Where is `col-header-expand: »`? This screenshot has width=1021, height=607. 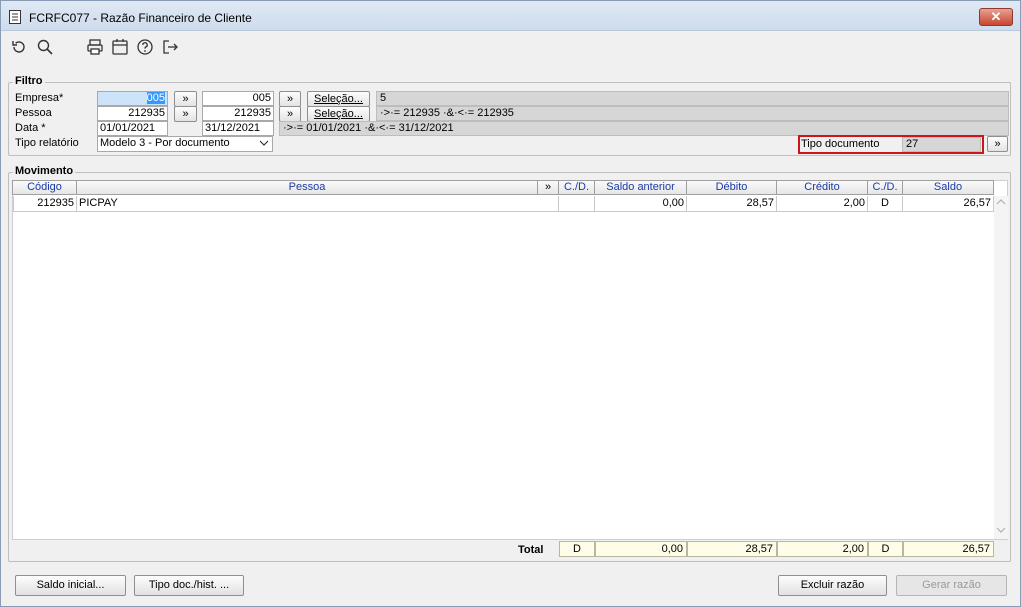
col-header-expand: » is located at coordinates (548, 187).